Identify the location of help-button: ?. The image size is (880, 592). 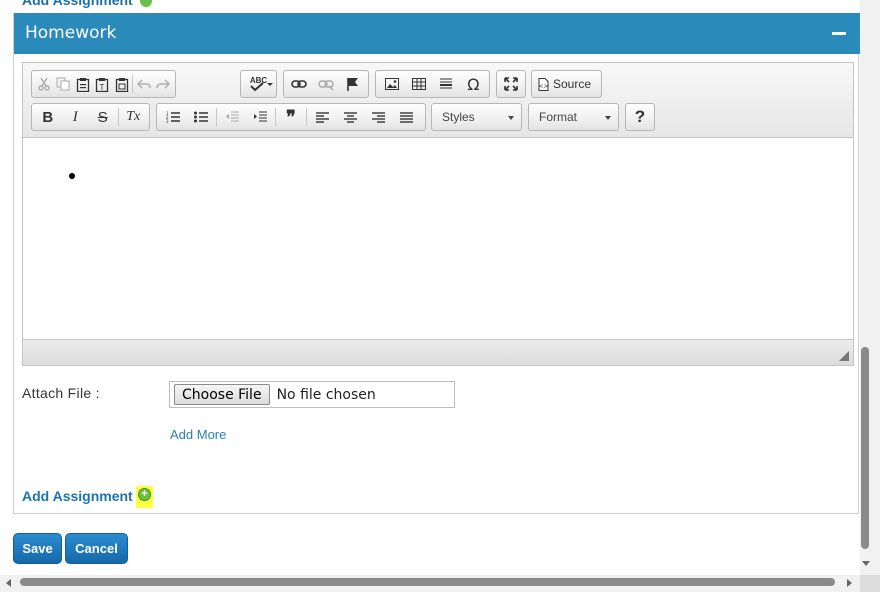
(640, 117).